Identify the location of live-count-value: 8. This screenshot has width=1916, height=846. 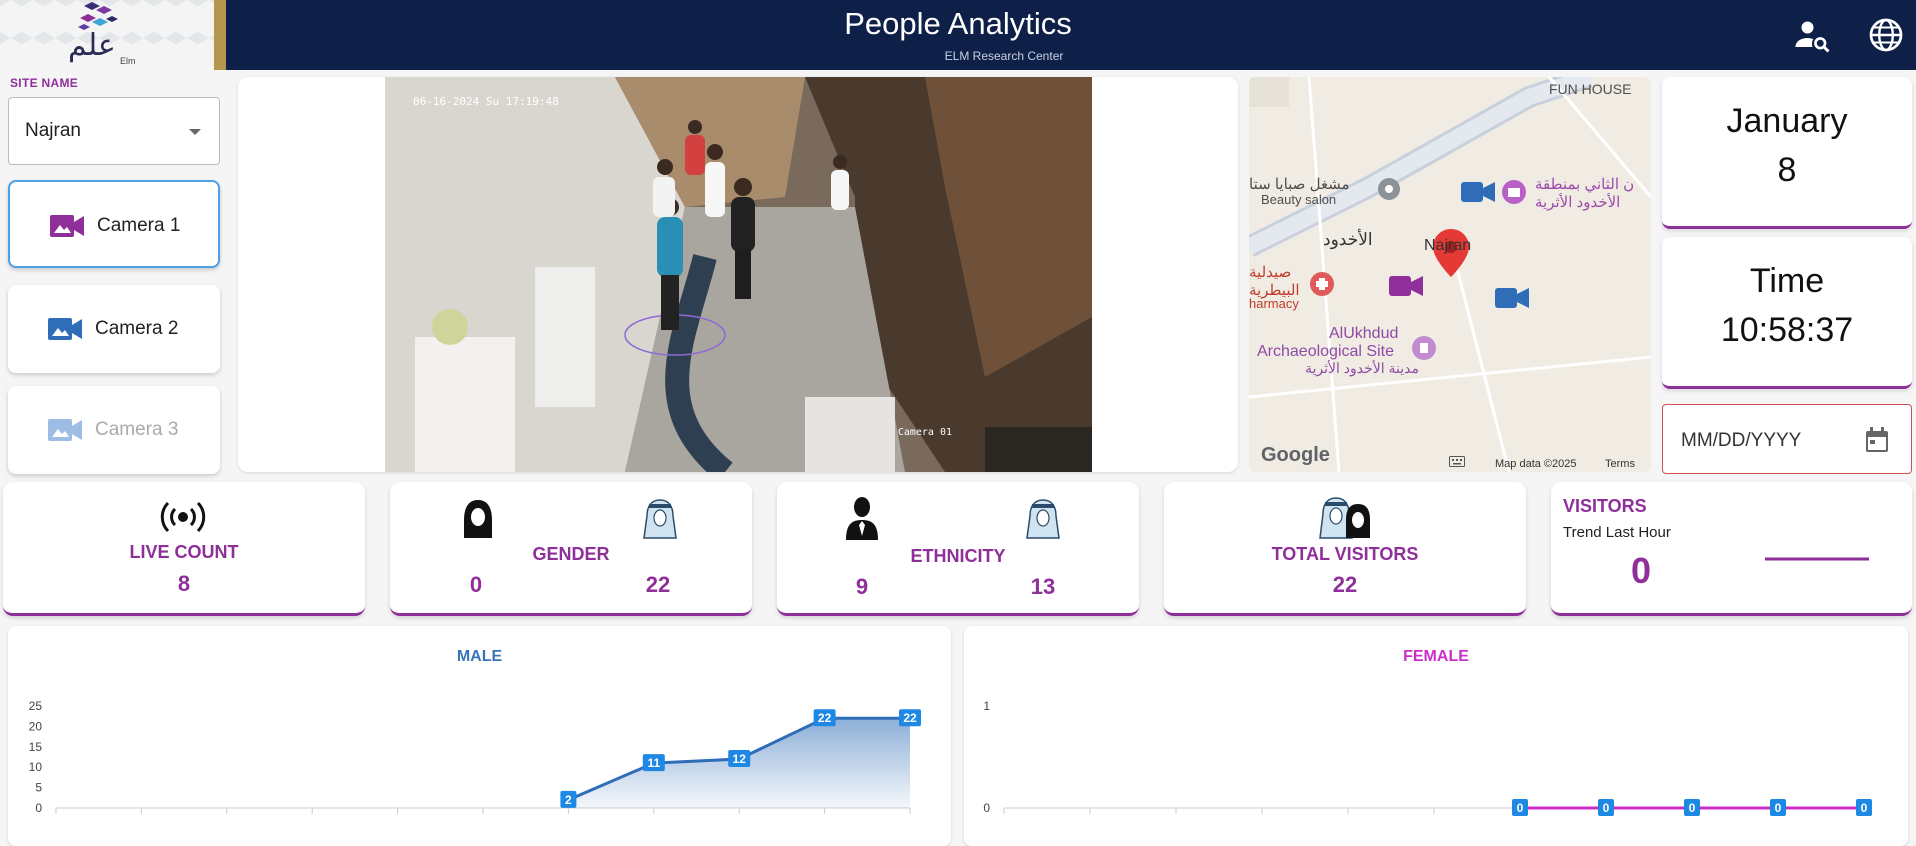
(184, 583).